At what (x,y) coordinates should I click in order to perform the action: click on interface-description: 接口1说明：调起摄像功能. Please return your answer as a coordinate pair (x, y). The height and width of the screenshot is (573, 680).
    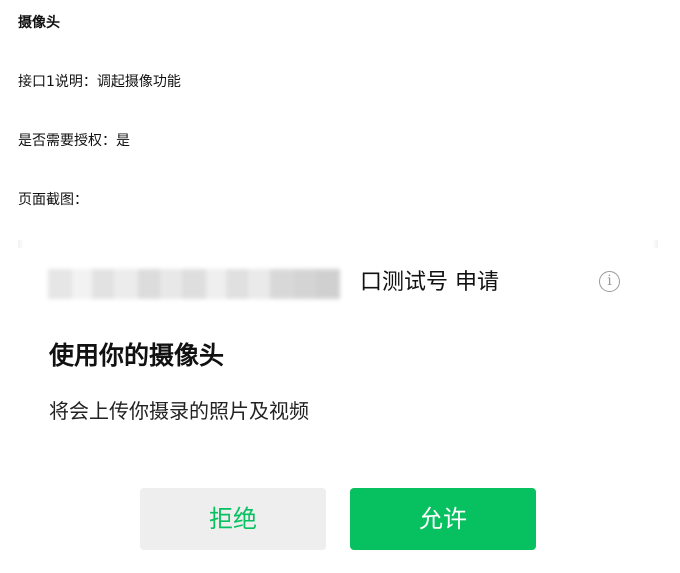
    Looking at the image, I should click on (99, 82).